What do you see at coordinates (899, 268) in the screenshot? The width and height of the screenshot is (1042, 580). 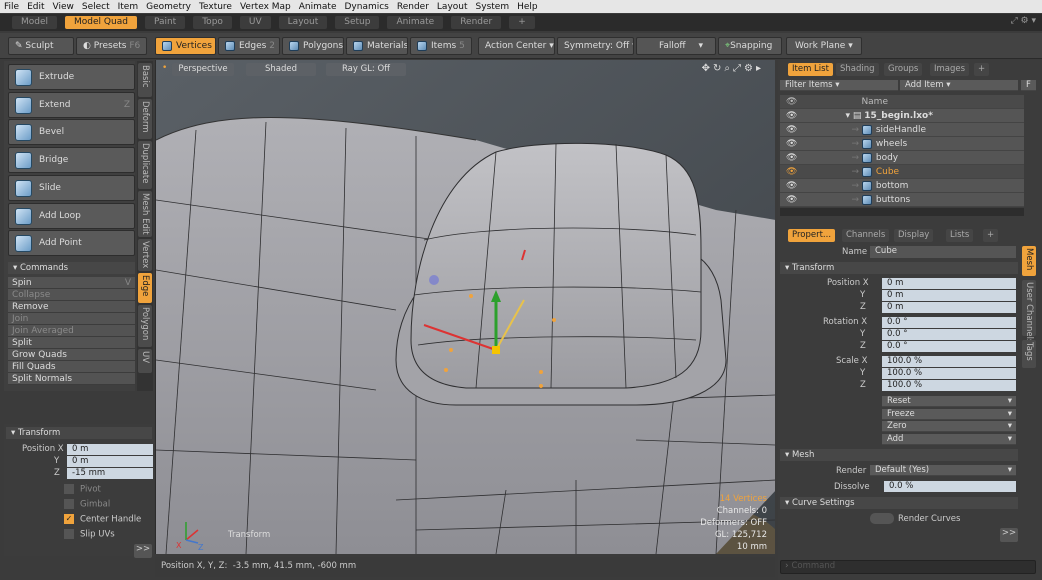 I see `transform-section-header: ▾ Transform` at bounding box center [899, 268].